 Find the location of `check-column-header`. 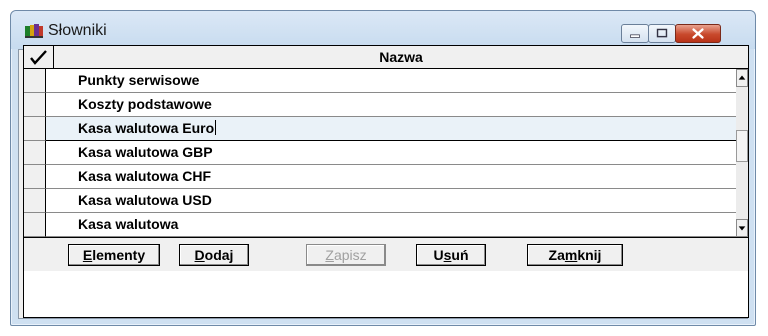

check-column-header is located at coordinates (39, 57).